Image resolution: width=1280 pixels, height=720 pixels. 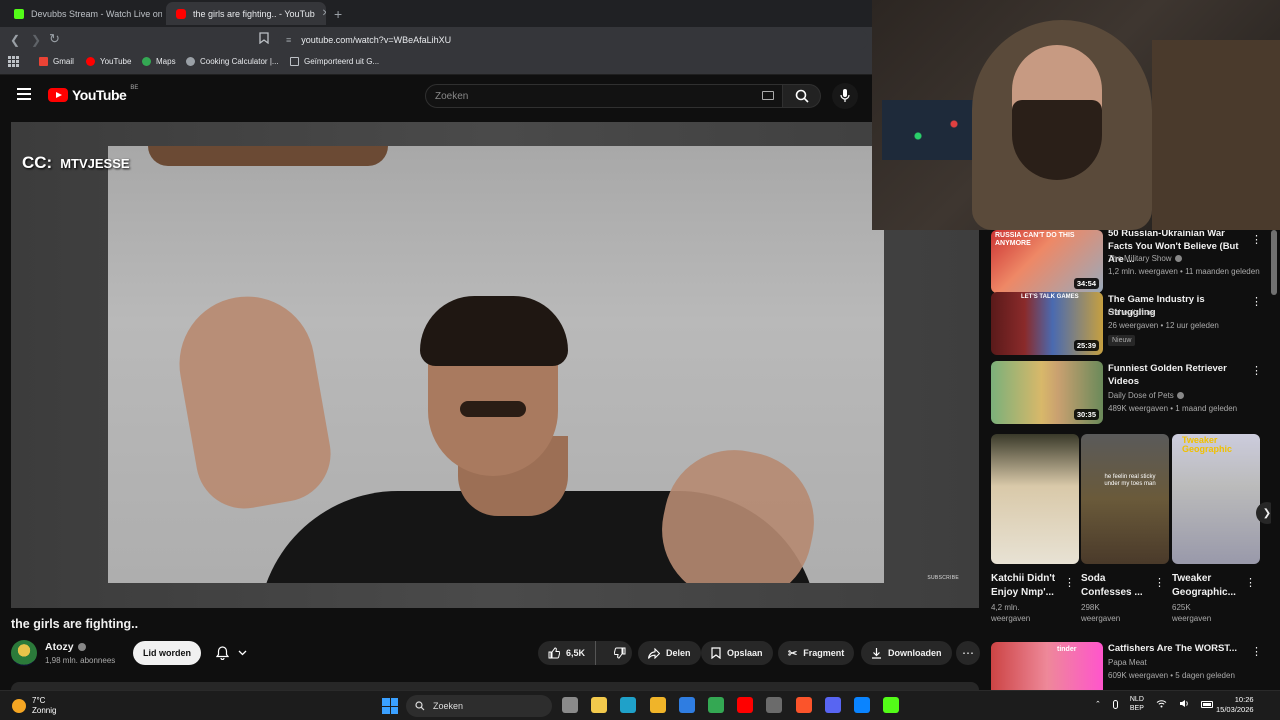 I want to click on save-icon, so click(x=716, y=653).